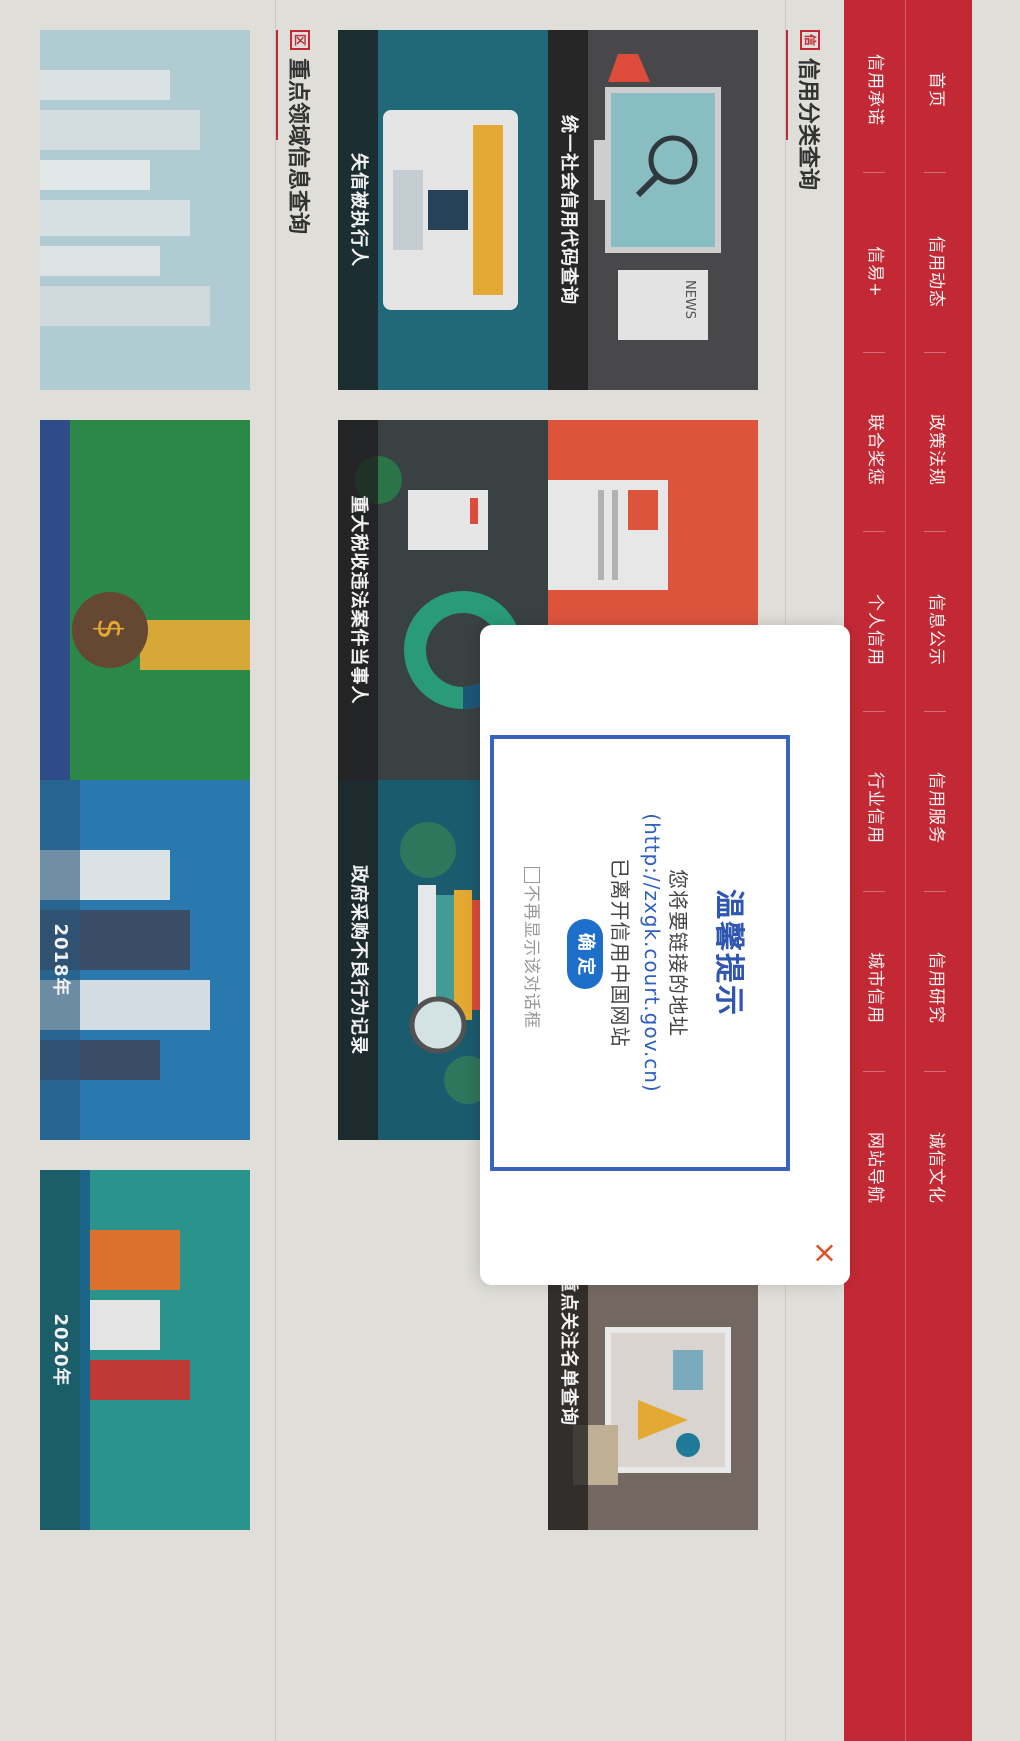 The width and height of the screenshot is (1020, 1741). Describe the element at coordinates (652, 953) in the screenshot. I see `dialog-url: (http://zxgk.court.gov.cn)` at that location.